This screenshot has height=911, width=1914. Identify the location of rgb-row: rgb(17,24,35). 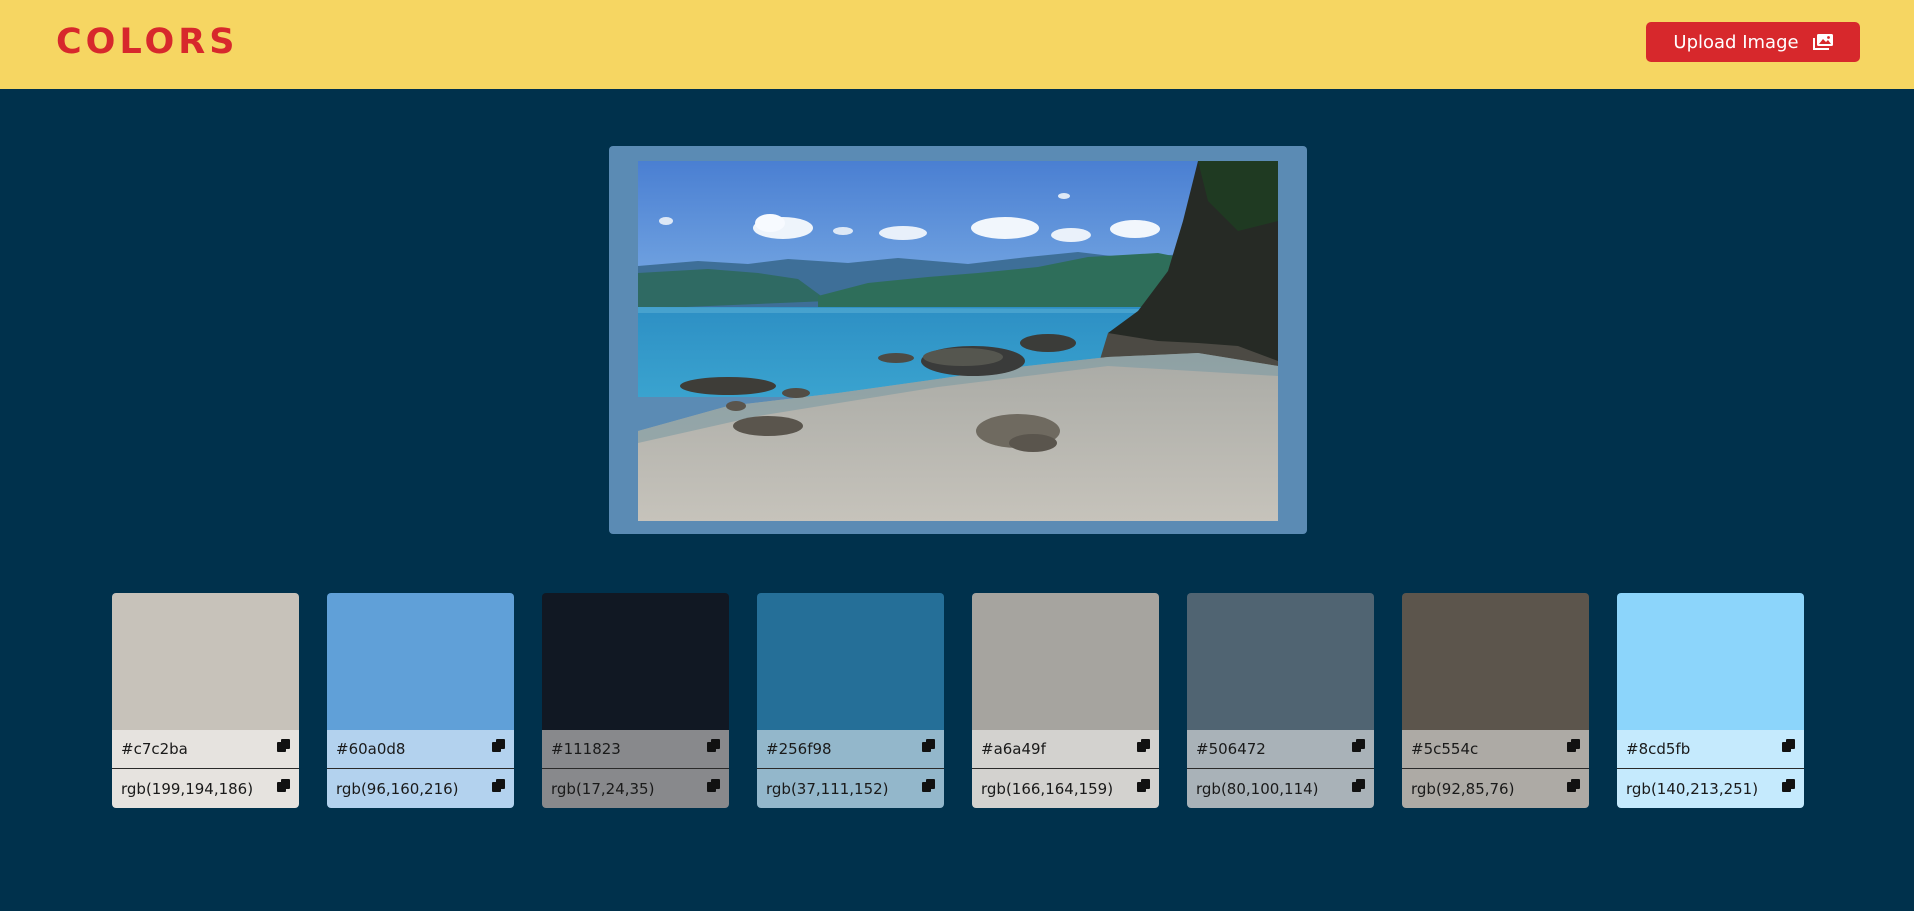
(635, 788).